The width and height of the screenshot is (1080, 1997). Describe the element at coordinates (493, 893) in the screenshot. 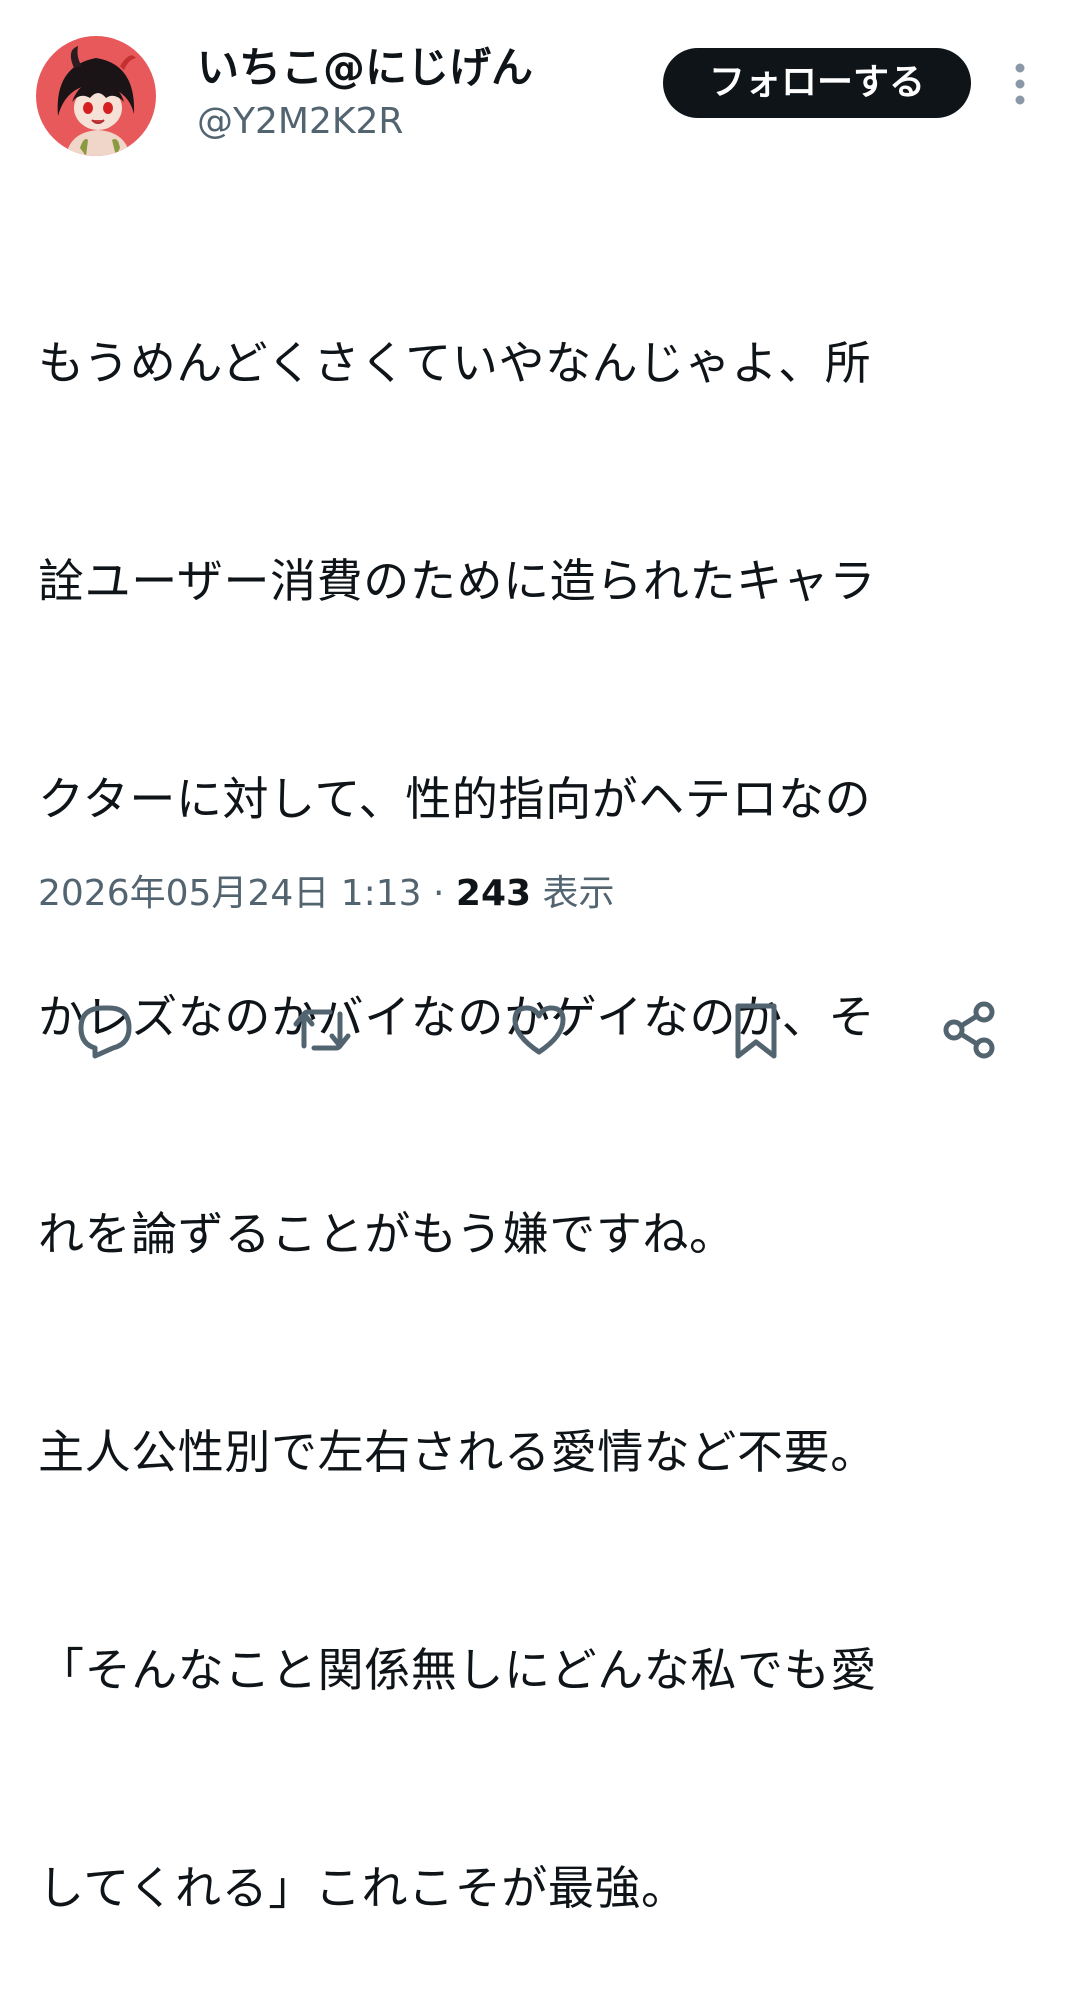

I see `views-count: 243` at that location.